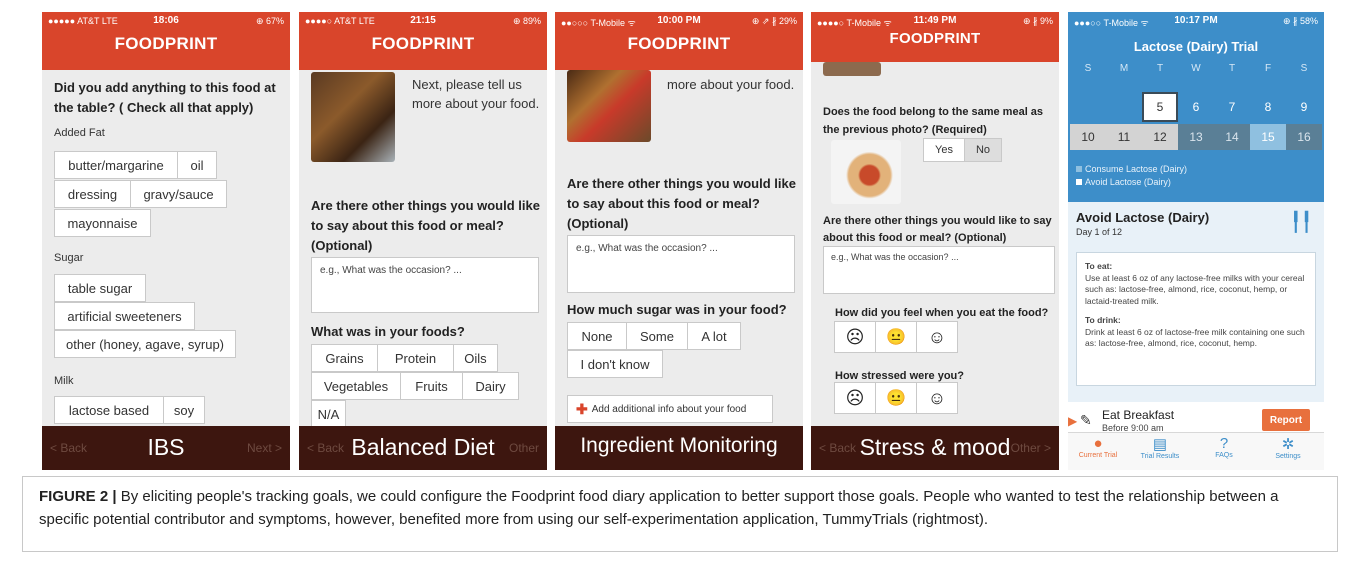 Image resolution: width=1360 pixels, height=562 pixels. What do you see at coordinates (100, 288) in the screenshot?
I see `option-table-sugar: table sugar` at bounding box center [100, 288].